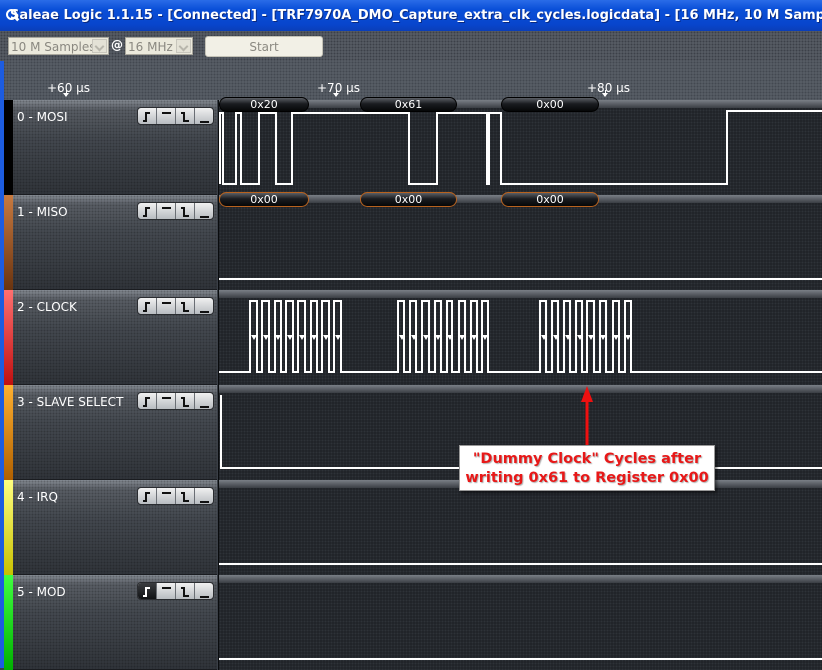  I want to click on waveform-area: 0x20 0x61 0x00, so click(520, 146).